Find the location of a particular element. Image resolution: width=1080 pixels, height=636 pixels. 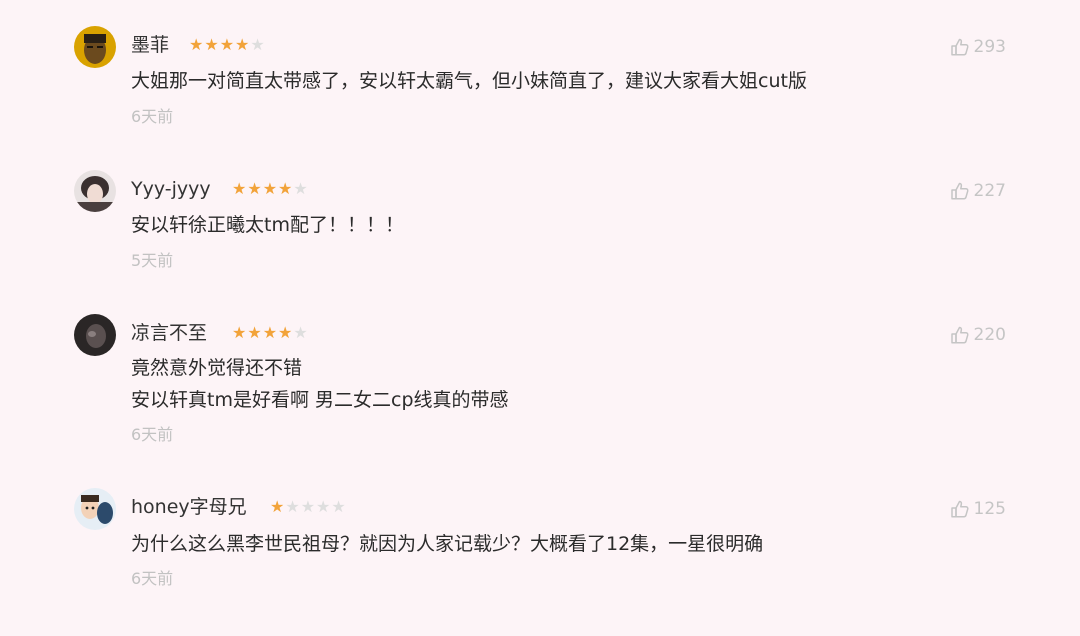

like-count: 293 is located at coordinates (989, 47).